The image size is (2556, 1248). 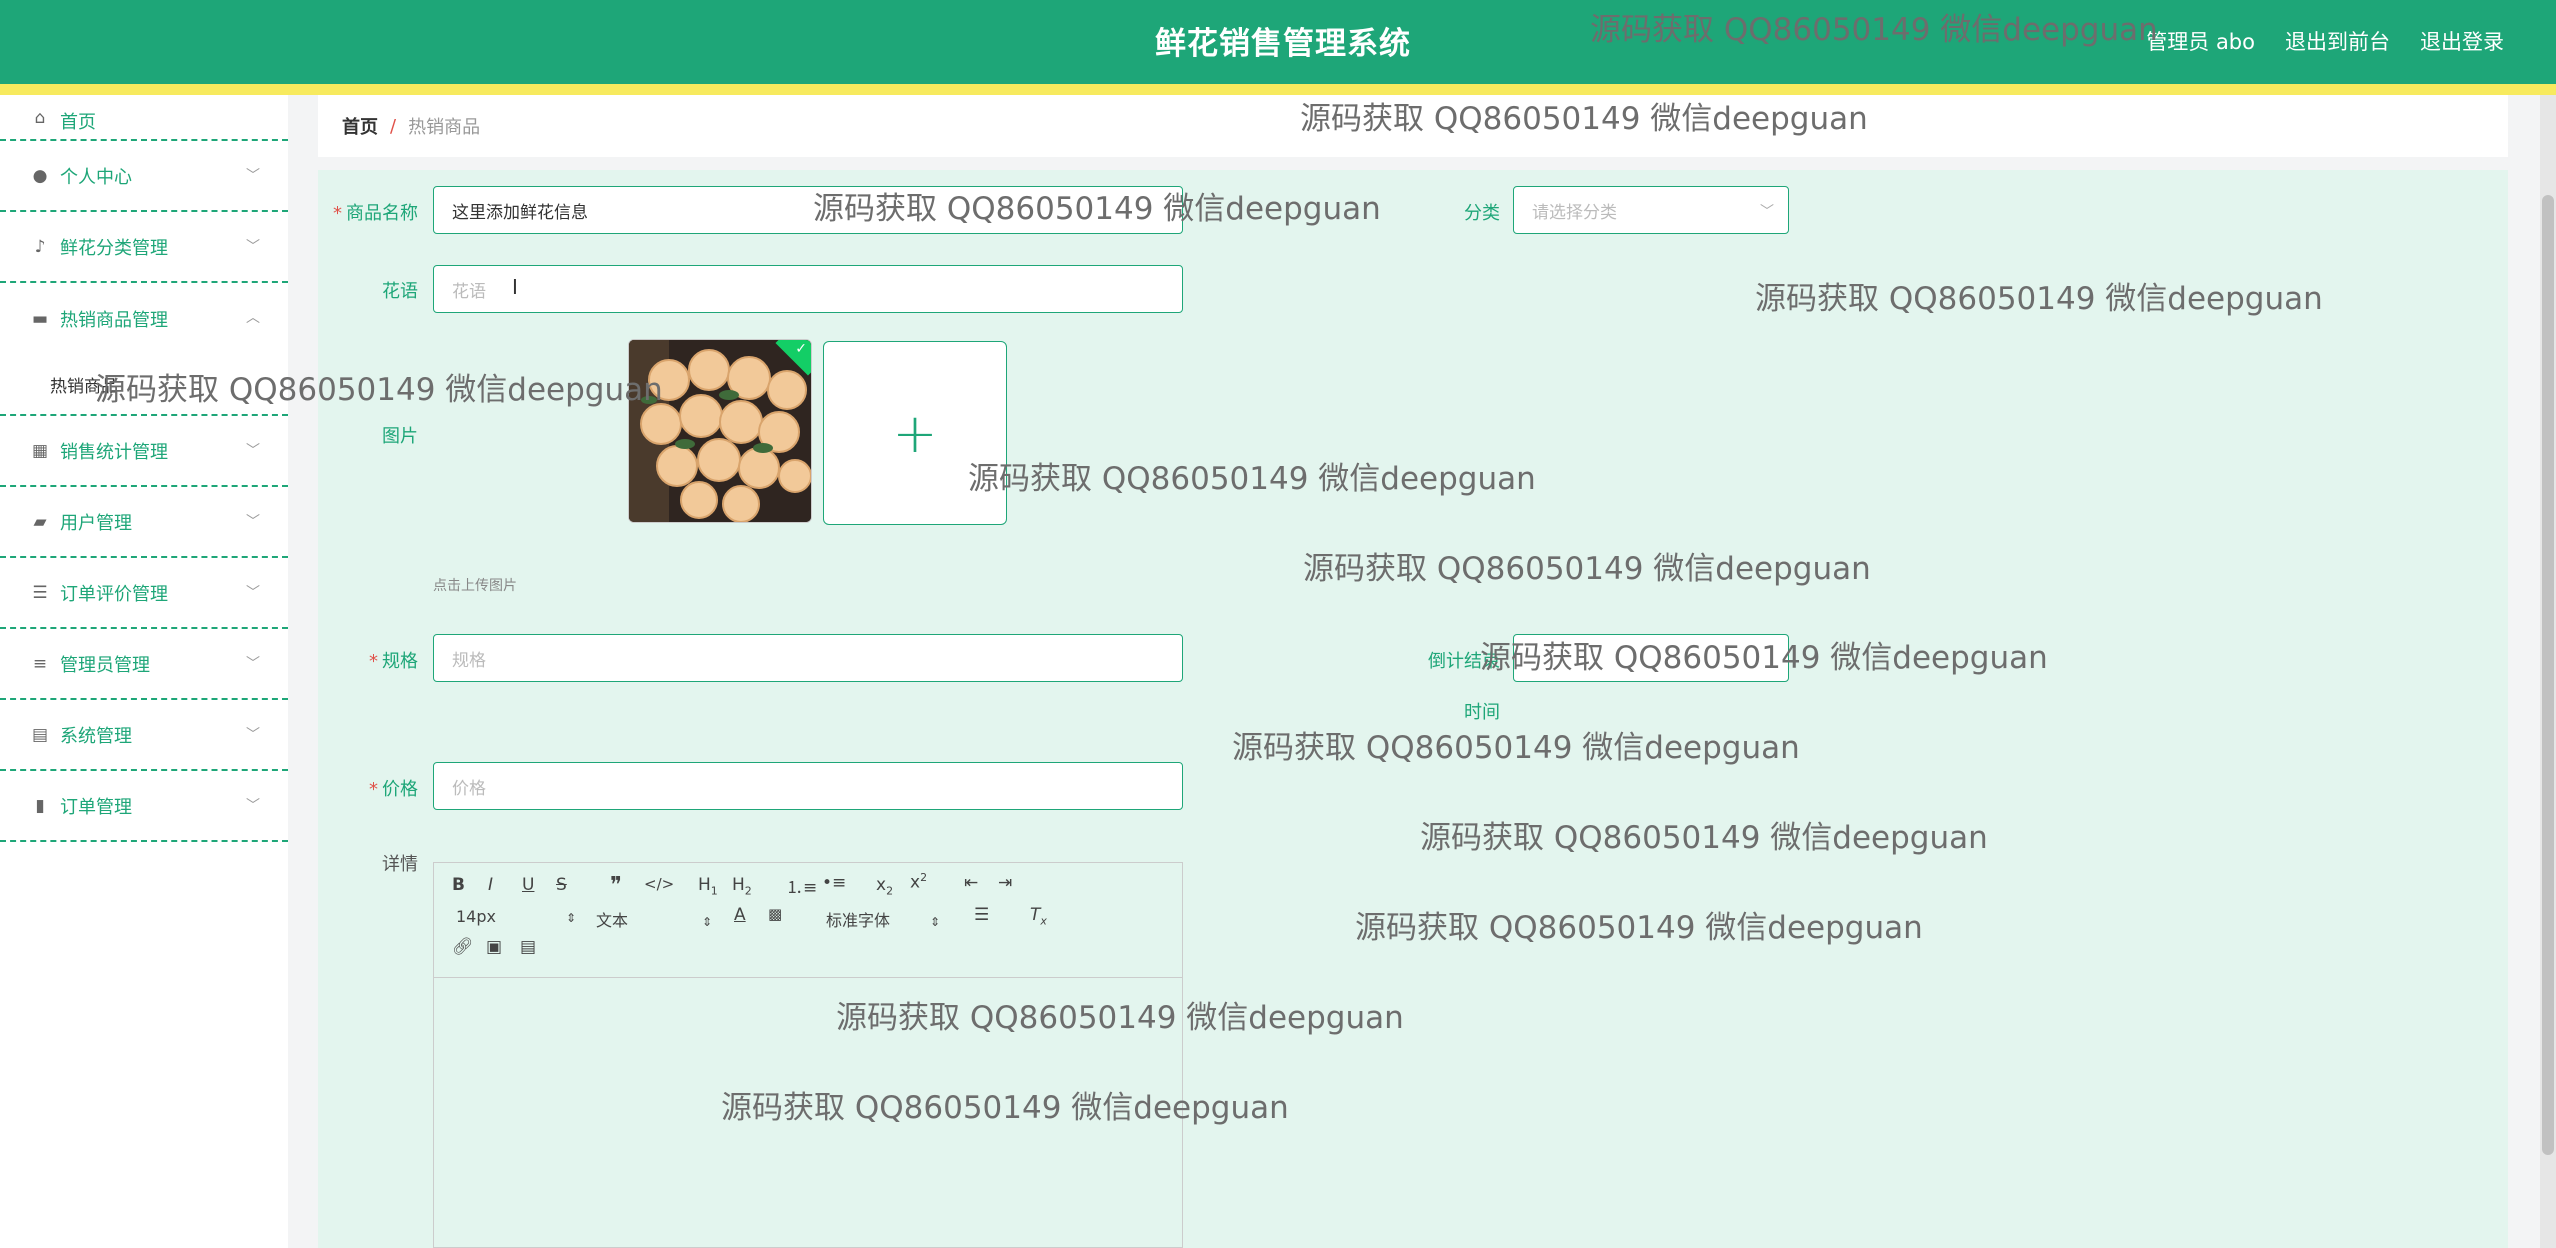 What do you see at coordinates (40, 318) in the screenshot?
I see `book-icon: ▬` at bounding box center [40, 318].